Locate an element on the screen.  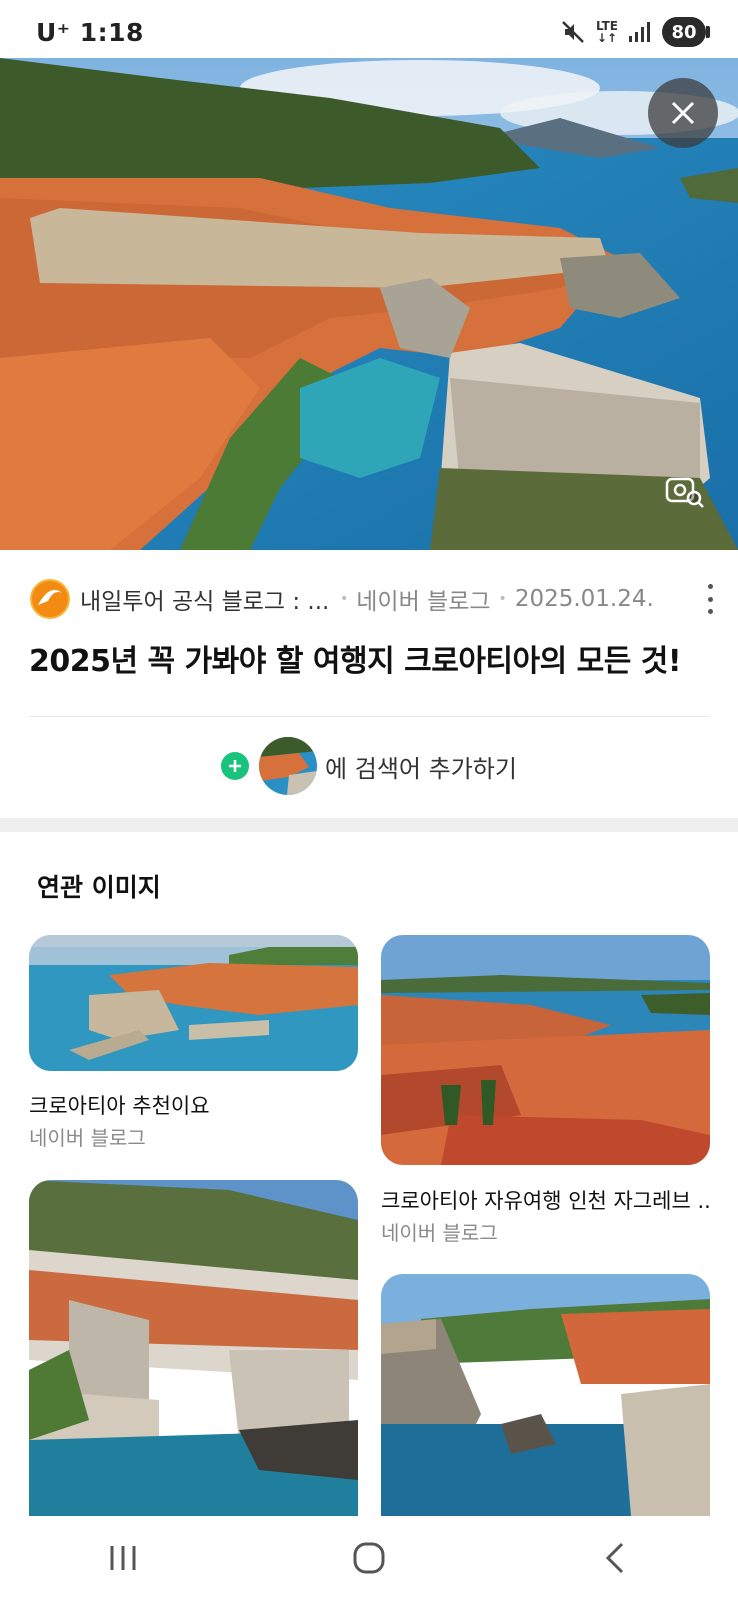
lte-icon: LTE ↓↑ is located at coordinates (606, 32).